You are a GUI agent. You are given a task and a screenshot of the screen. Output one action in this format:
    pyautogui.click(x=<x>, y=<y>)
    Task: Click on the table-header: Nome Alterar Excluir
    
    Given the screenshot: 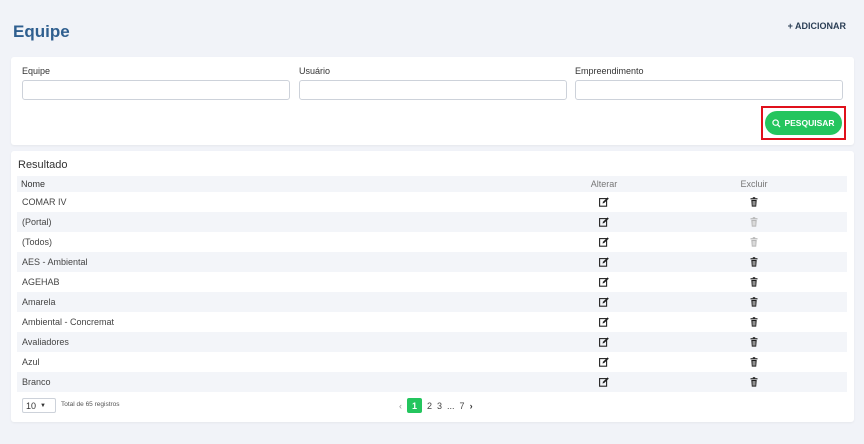 What is the action you would take?
    pyautogui.click(x=432, y=184)
    